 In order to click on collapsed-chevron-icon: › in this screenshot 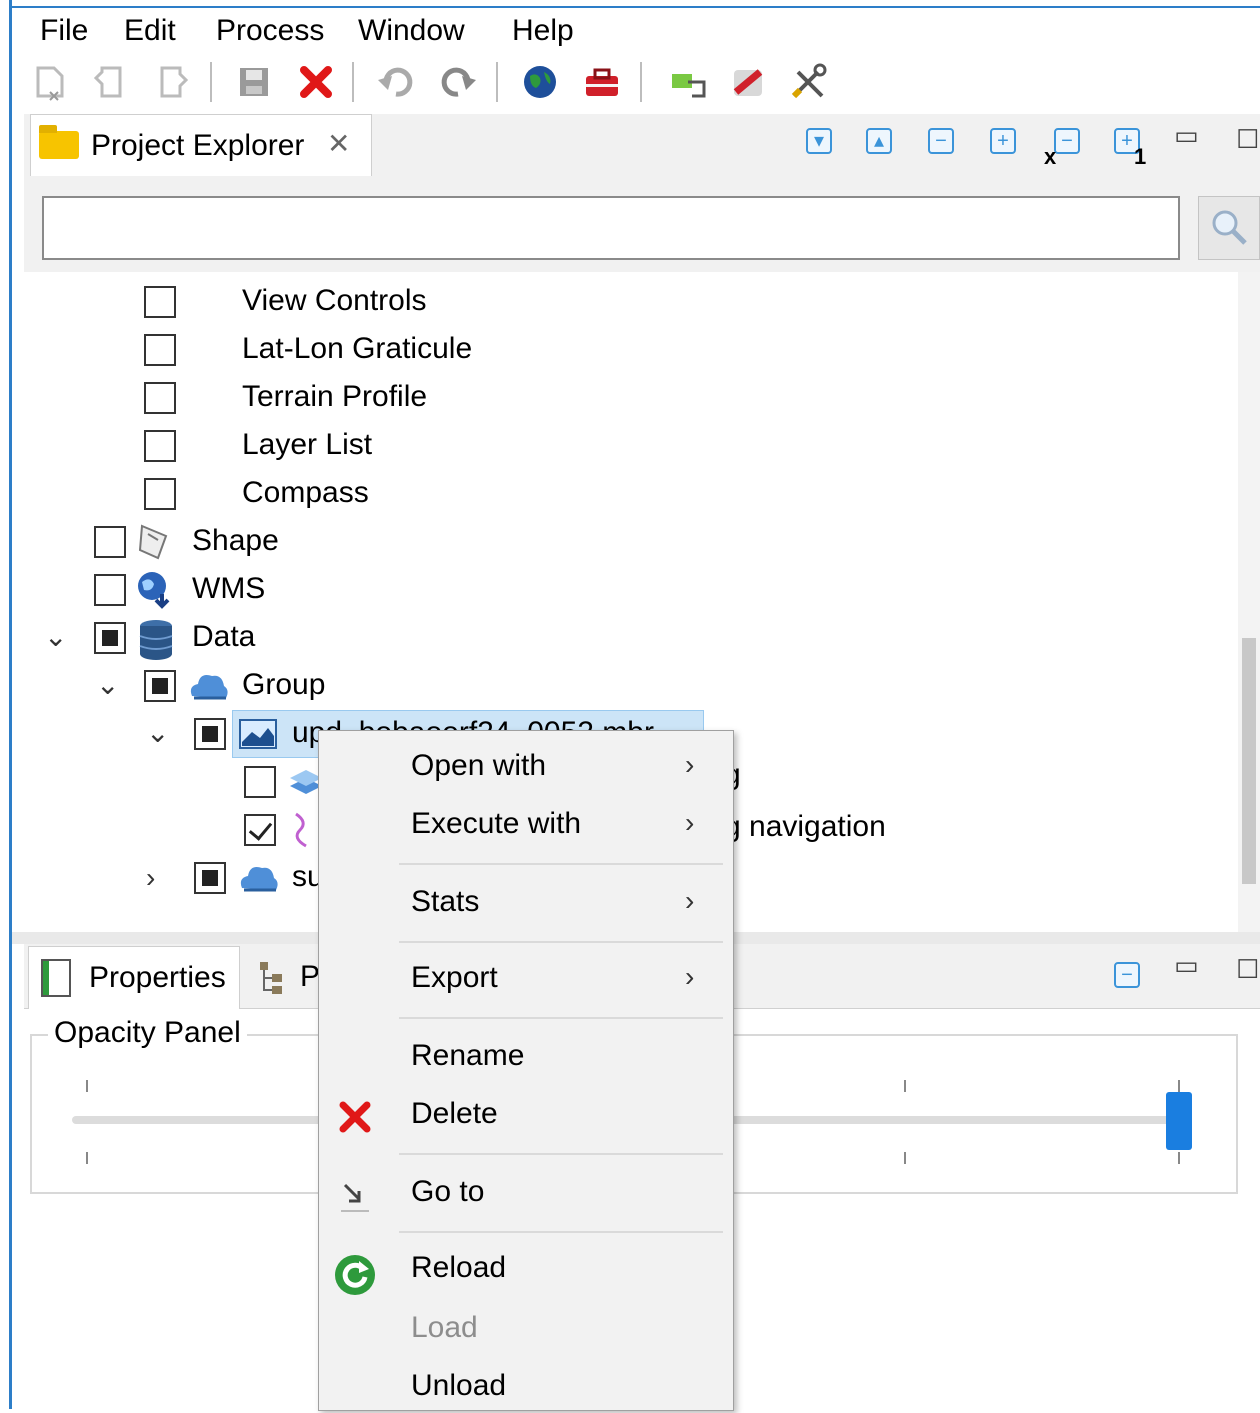, I will do `click(150, 878)`.